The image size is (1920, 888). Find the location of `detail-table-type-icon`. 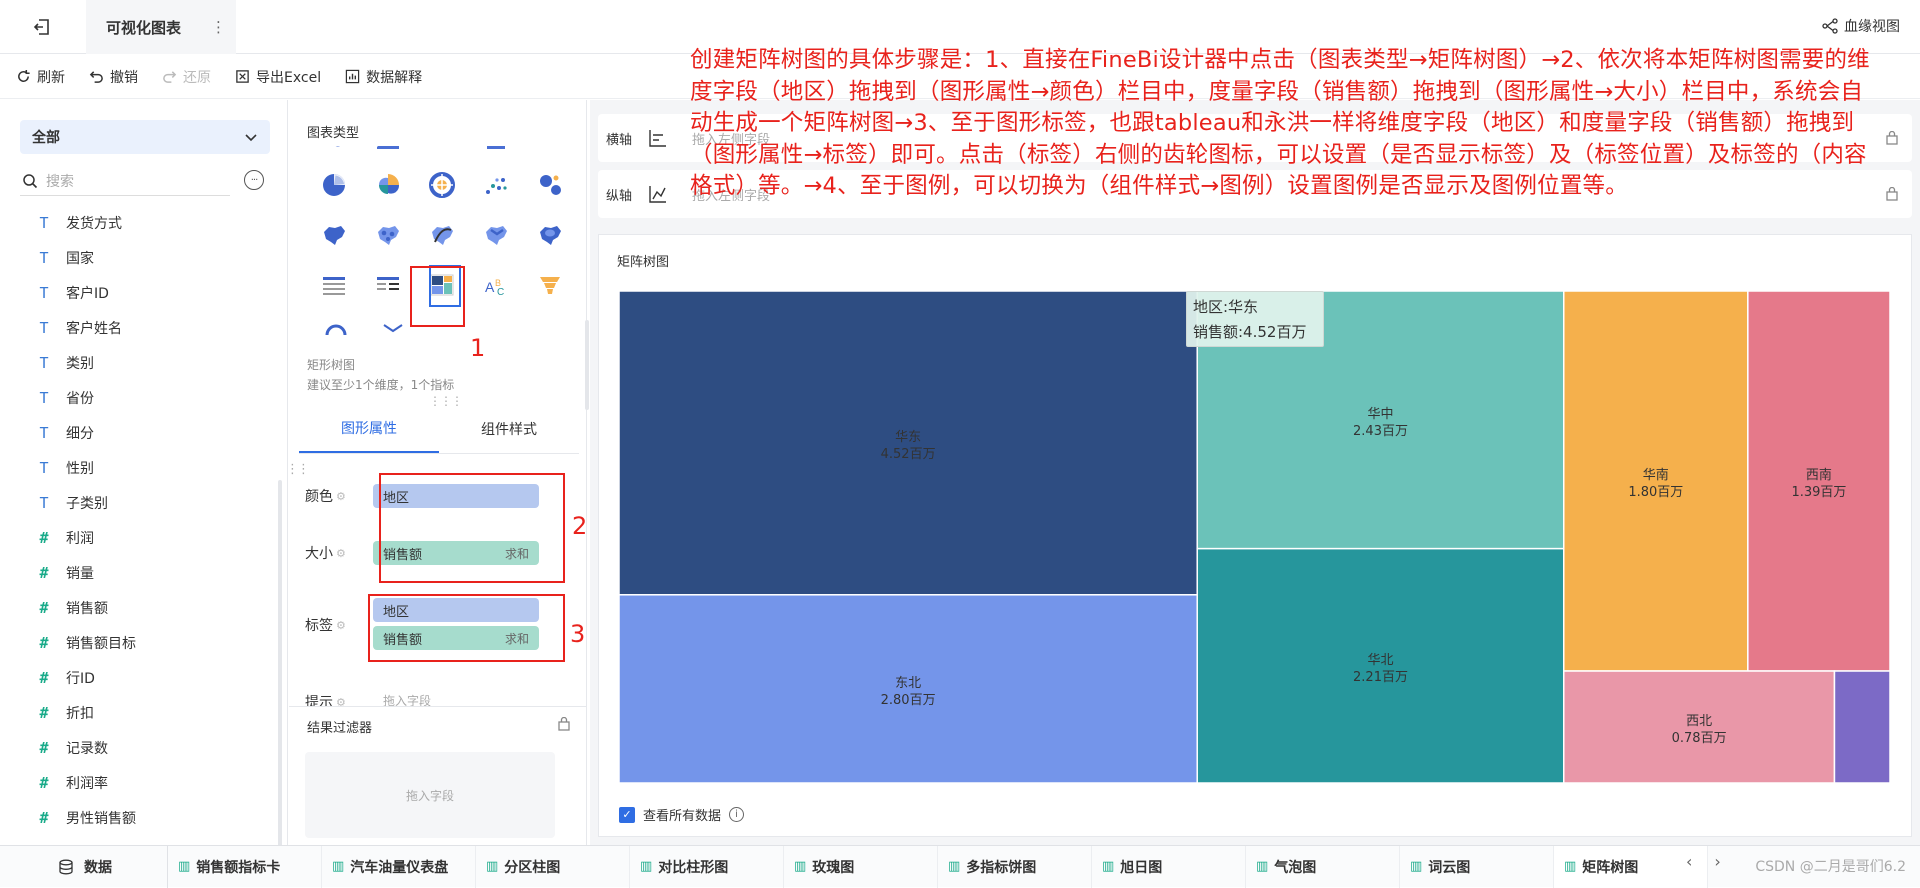

detail-table-type-icon is located at coordinates (388, 285).